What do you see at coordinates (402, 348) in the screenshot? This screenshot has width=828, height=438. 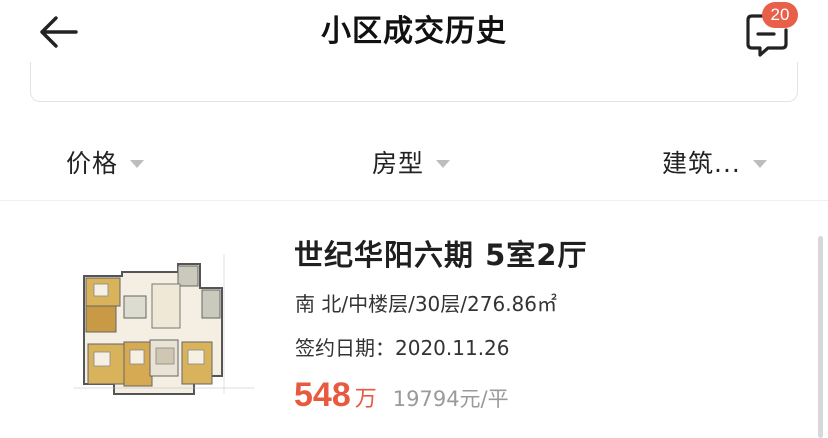 I see `signing-date: 签约日期：2020.11.26` at bounding box center [402, 348].